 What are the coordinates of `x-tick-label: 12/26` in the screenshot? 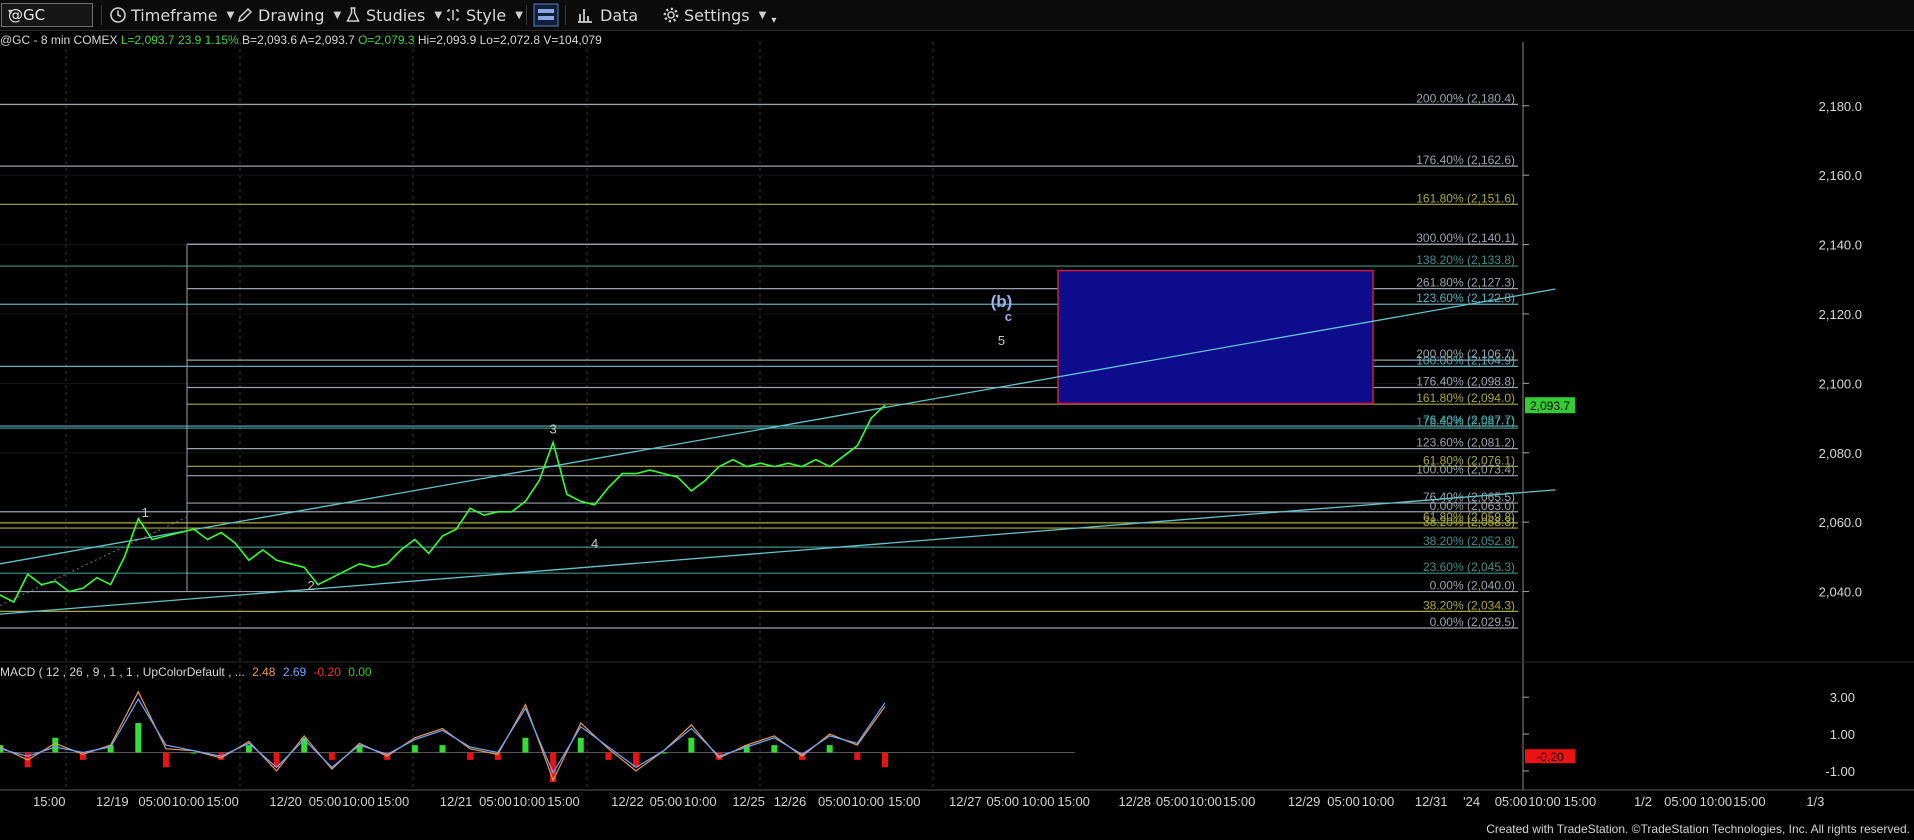 It's located at (790, 801).